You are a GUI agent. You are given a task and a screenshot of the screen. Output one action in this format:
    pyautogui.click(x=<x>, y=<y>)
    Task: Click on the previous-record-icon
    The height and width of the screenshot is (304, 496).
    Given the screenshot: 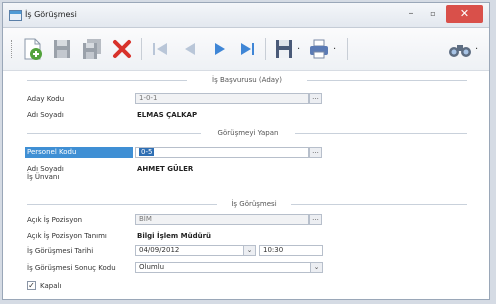 What is the action you would take?
    pyautogui.click(x=190, y=49)
    